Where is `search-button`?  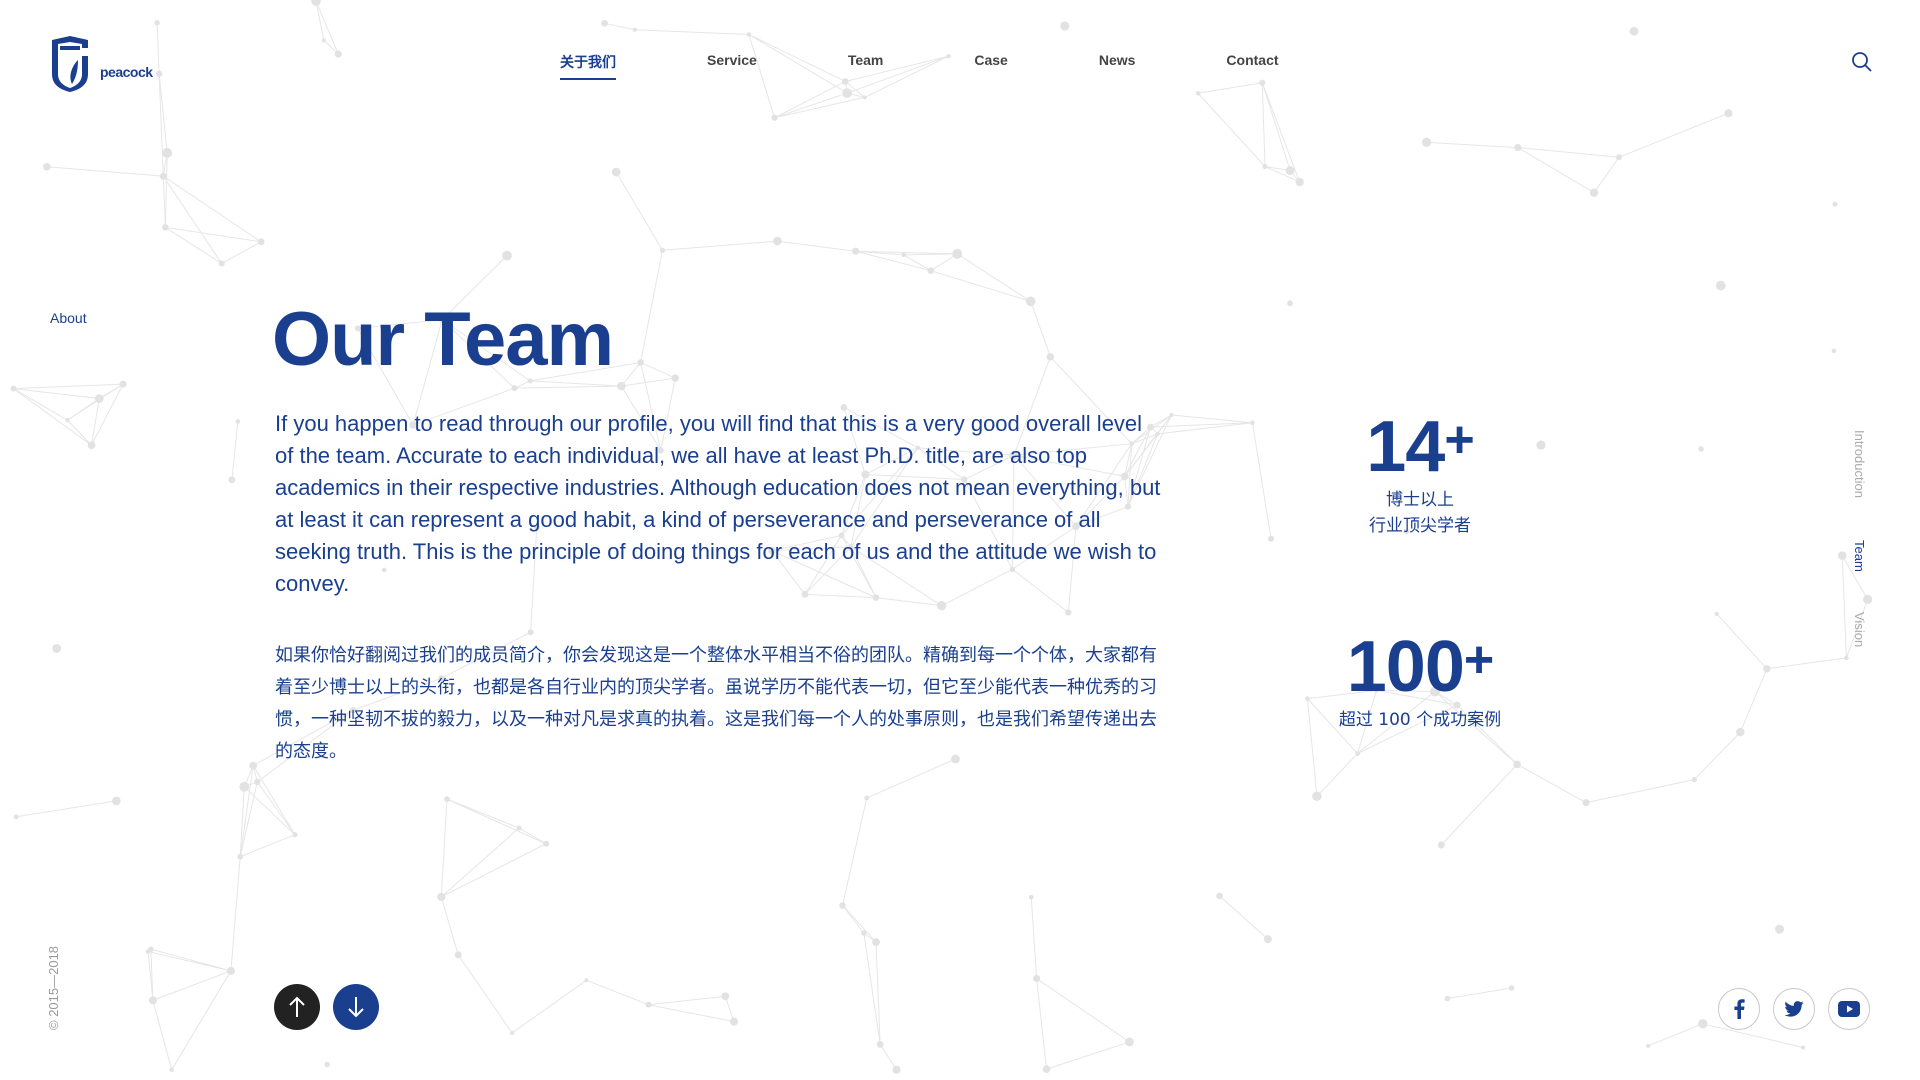
search-button is located at coordinates (1862, 62).